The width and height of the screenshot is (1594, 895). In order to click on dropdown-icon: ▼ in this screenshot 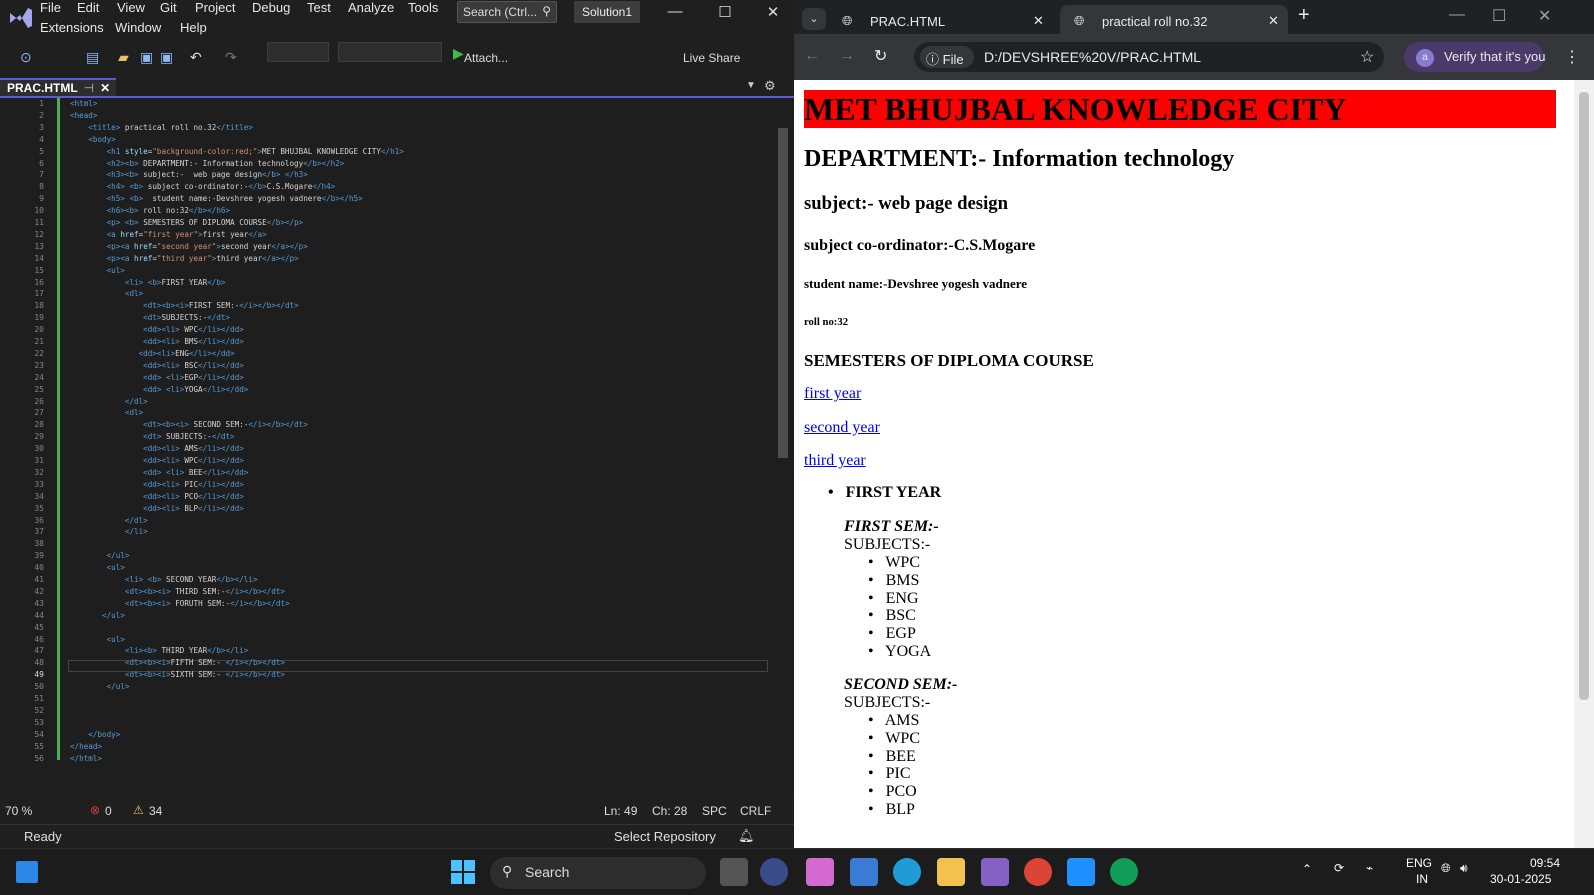, I will do `click(751, 85)`.